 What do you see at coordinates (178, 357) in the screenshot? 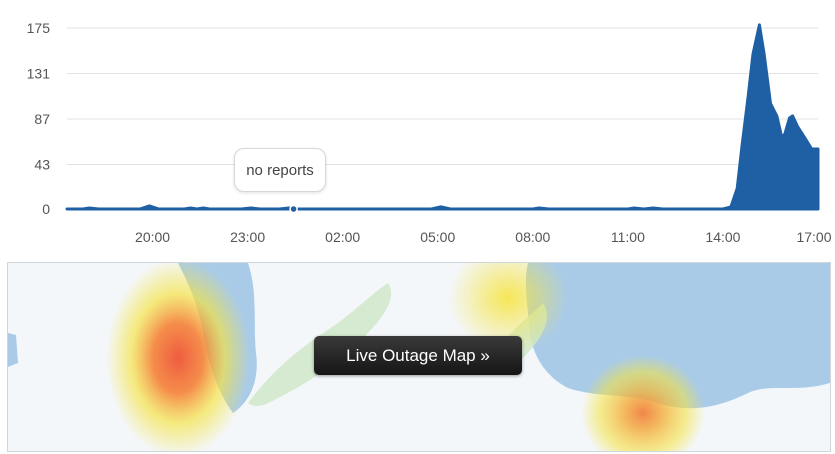
I see `heat-spot-major` at bounding box center [178, 357].